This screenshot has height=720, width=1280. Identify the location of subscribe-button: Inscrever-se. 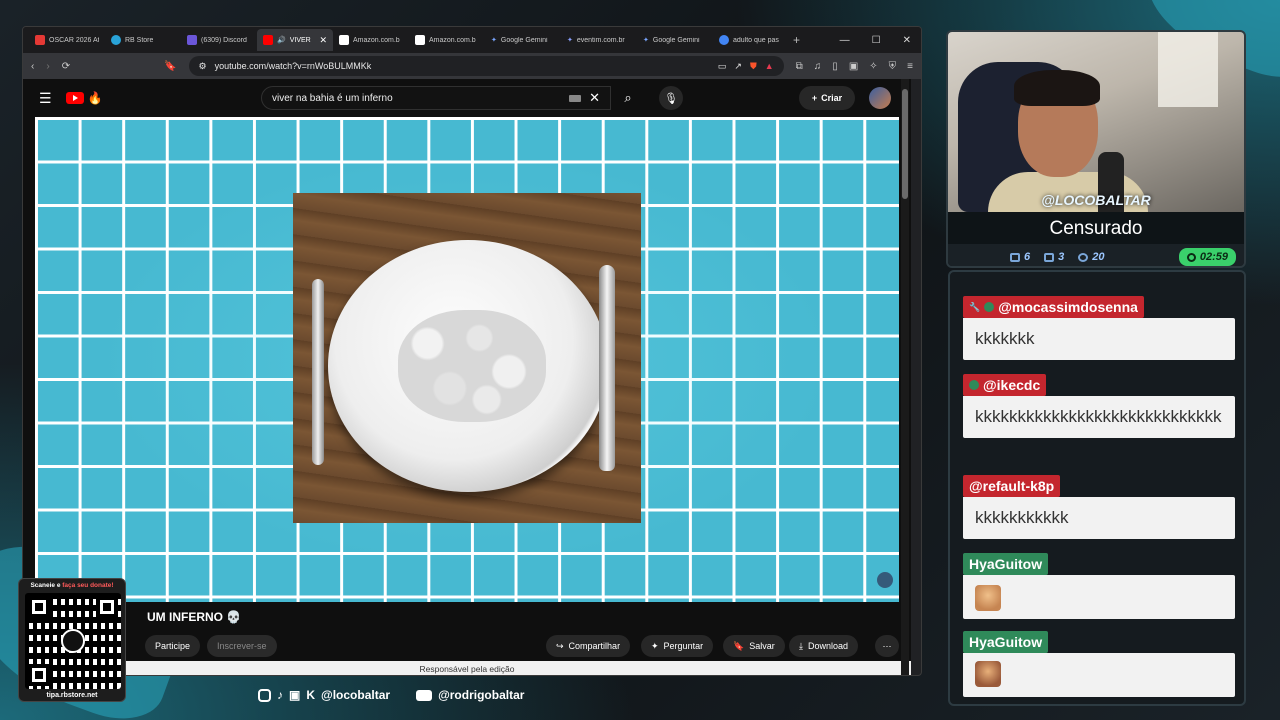
(242, 646).